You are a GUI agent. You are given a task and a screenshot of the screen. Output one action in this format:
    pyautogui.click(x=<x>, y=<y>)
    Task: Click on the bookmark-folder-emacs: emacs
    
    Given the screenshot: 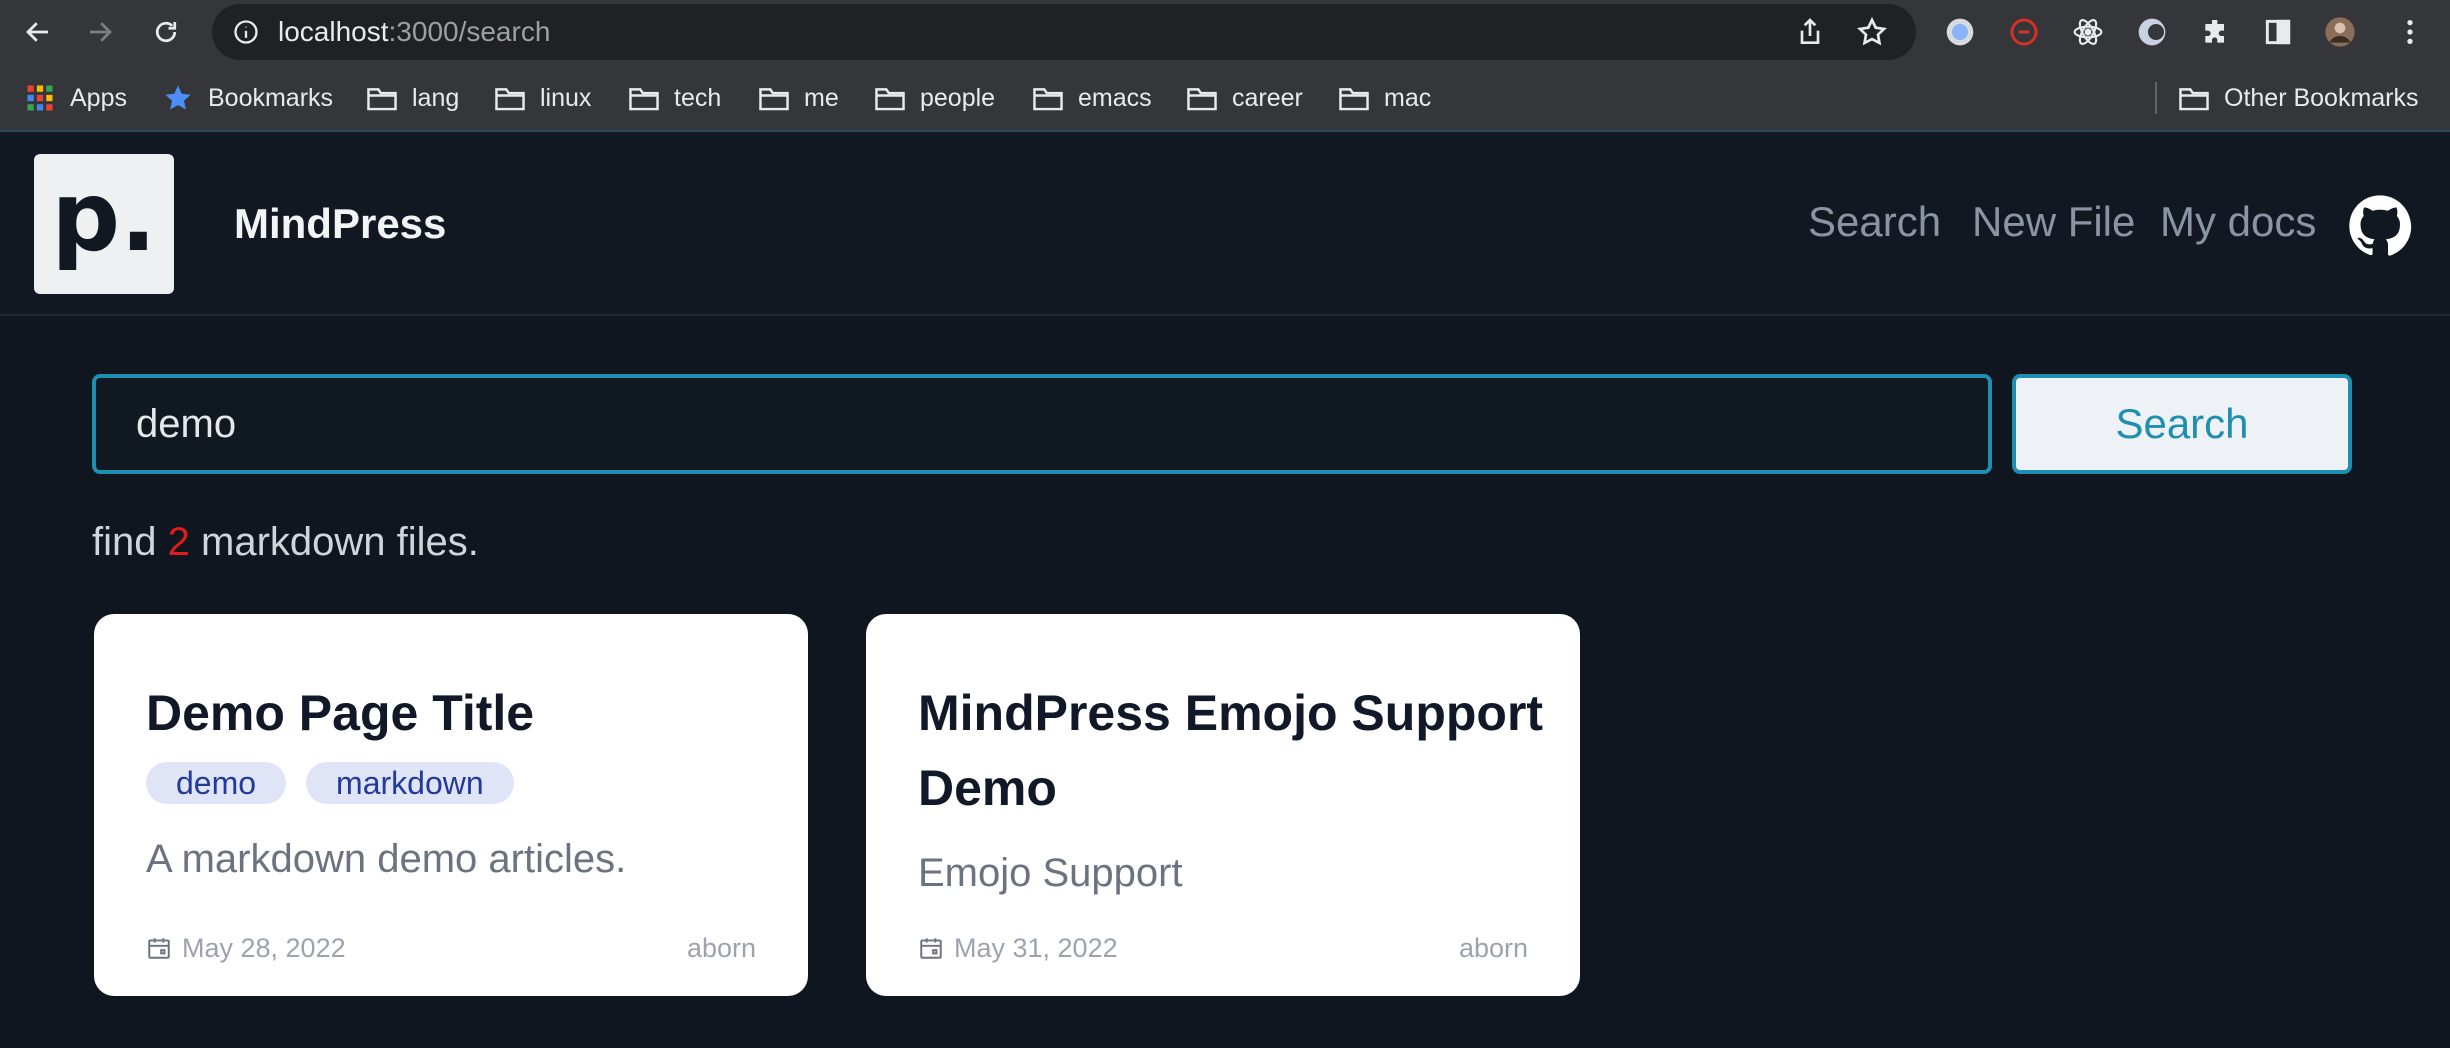 What is the action you would take?
    pyautogui.click(x=1092, y=98)
    